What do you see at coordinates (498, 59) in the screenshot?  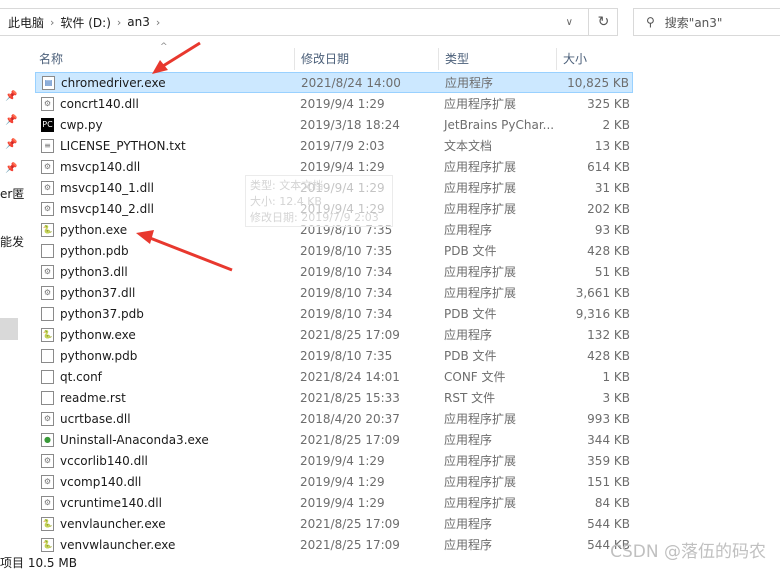 I see `column-type: 类型` at bounding box center [498, 59].